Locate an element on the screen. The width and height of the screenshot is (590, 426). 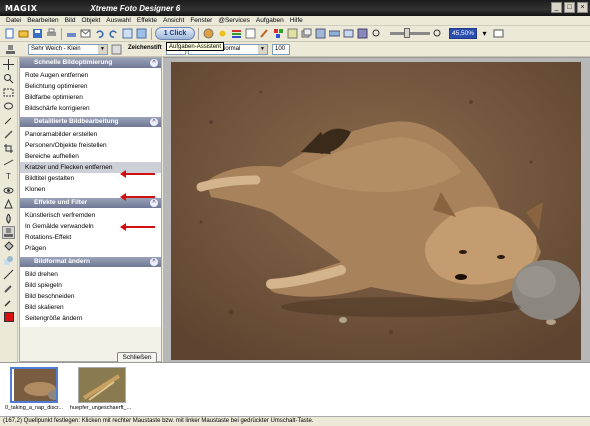
shapes-icon is located at coordinates (8, 260).